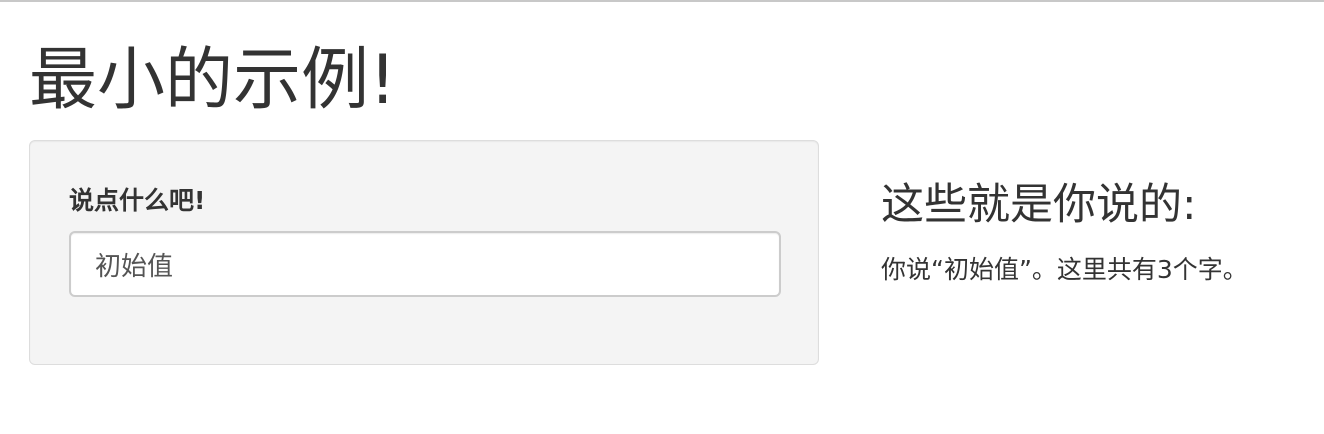 The height and width of the screenshot is (434, 1324). Describe the element at coordinates (1039, 205) in the screenshot. I see `output-heading: 这些就是你说的:` at that location.